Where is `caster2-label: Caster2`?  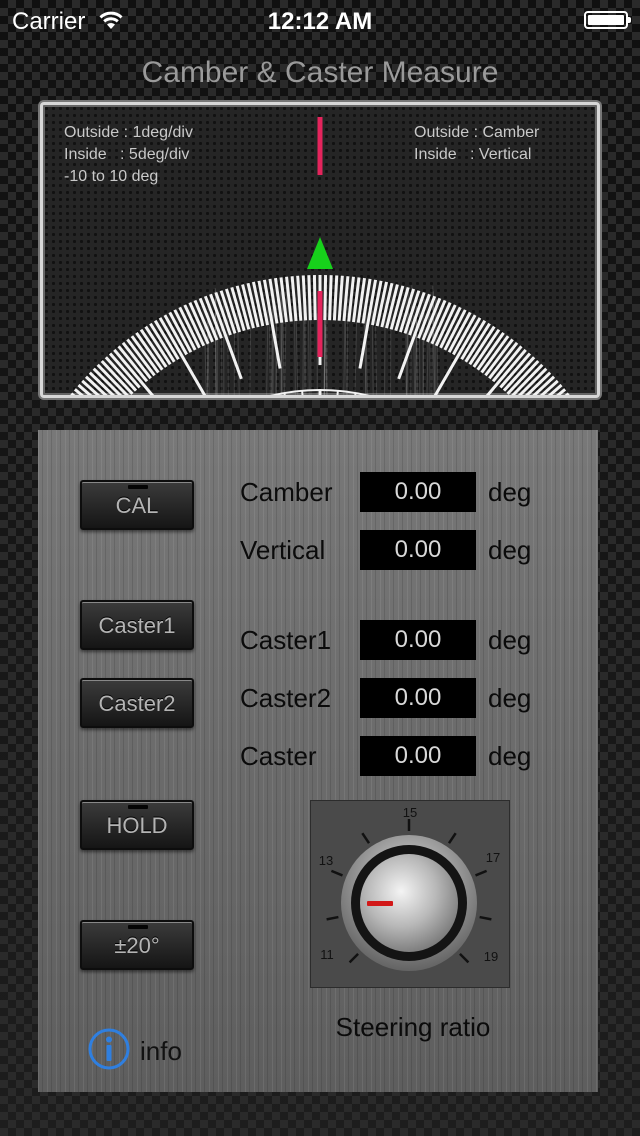
caster2-label: Caster2 is located at coordinates (285, 698).